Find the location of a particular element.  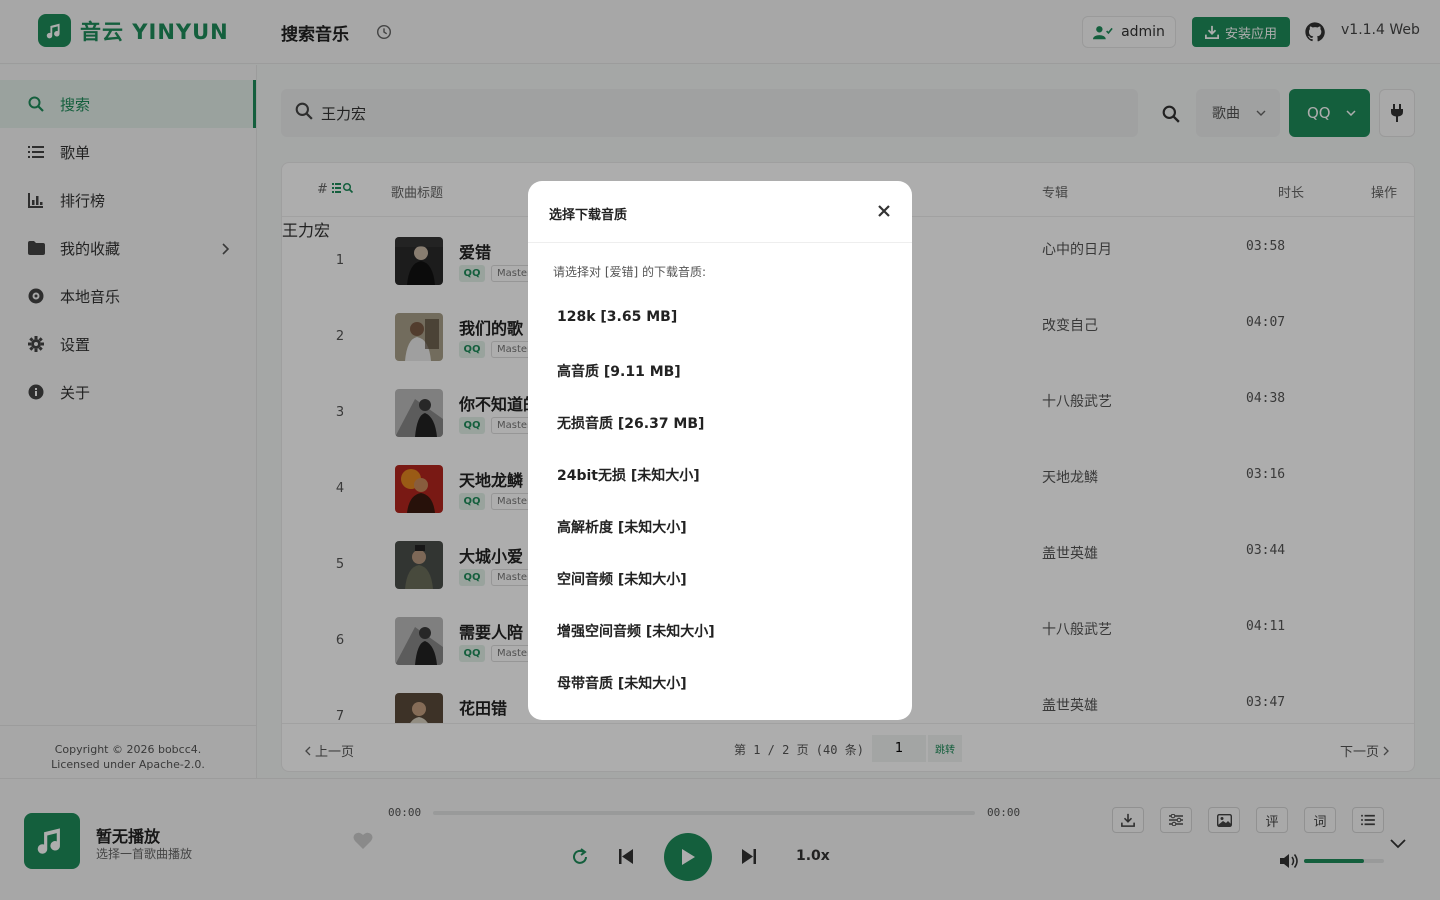

dialog-header: 选择下载音质 is located at coordinates (720, 212).